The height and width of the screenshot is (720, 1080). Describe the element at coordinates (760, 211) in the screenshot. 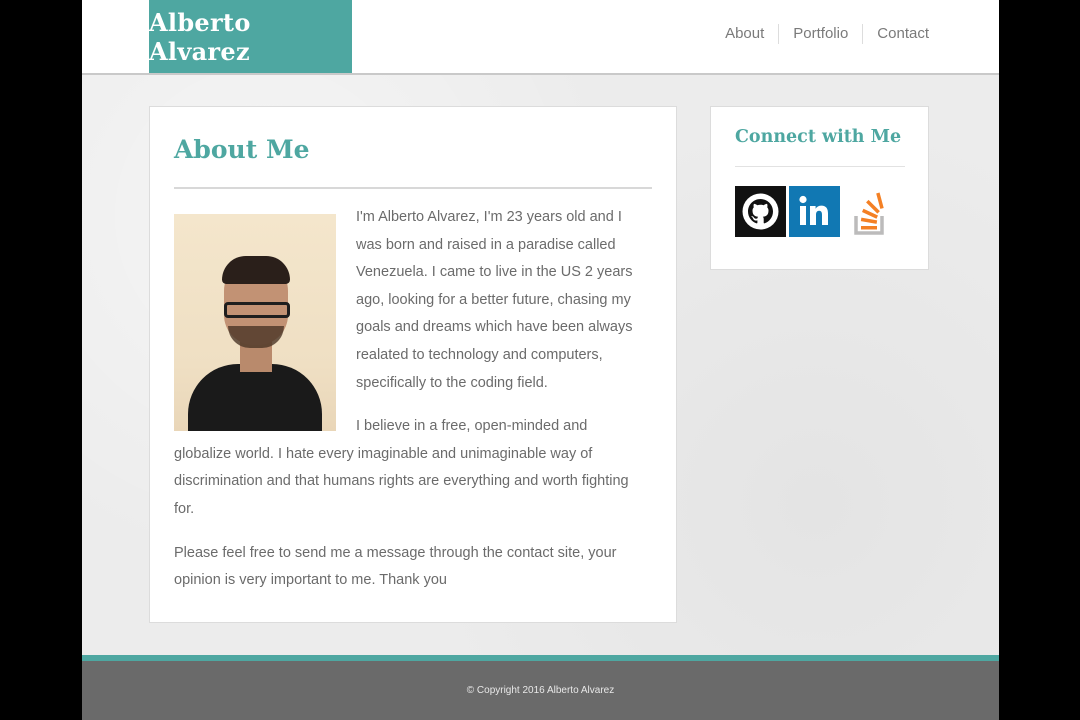

I see `github-icon` at that location.